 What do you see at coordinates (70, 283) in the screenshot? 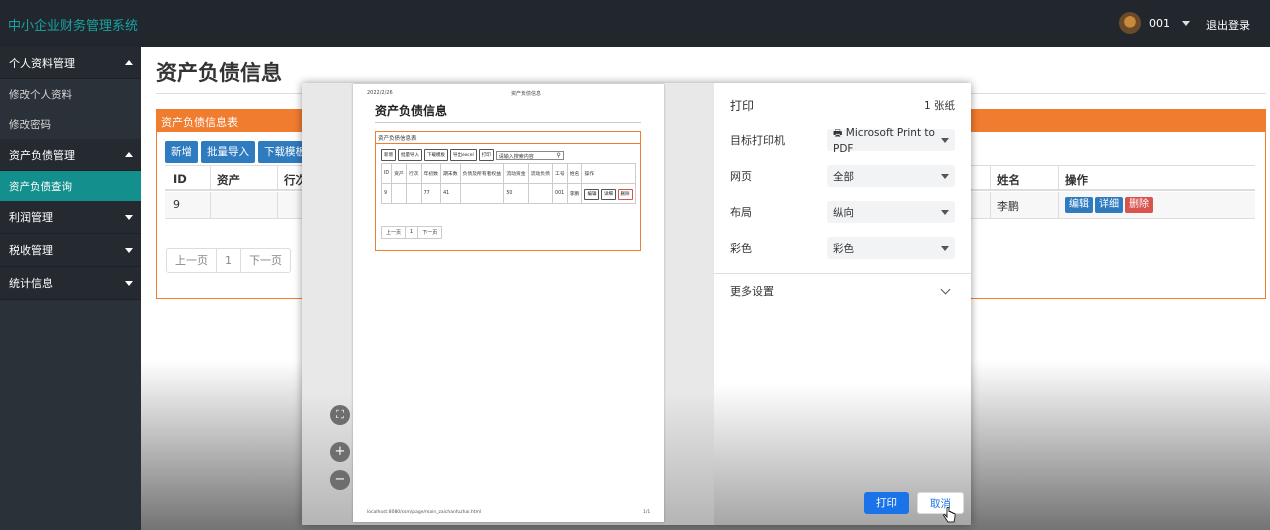
I see `sidebar-group-stats: 统计信息` at bounding box center [70, 283].